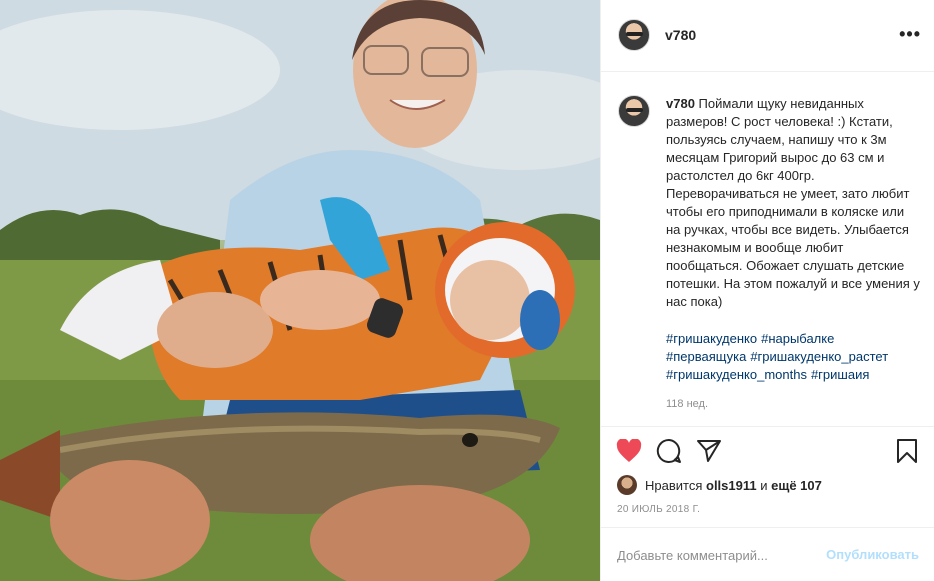 This screenshot has width=934, height=581. What do you see at coordinates (796, 485) in the screenshot?
I see `likes-count-link: ещё 107` at bounding box center [796, 485].